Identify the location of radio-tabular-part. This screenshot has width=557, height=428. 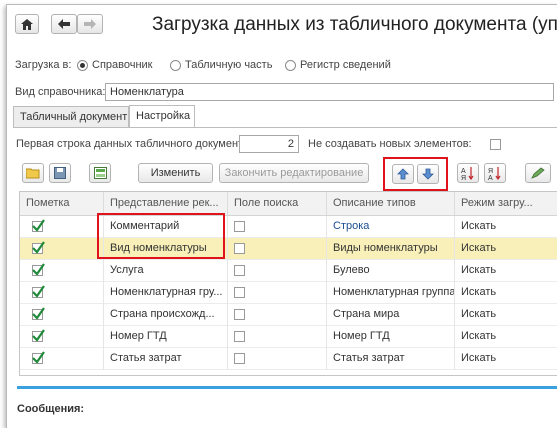
(175, 65).